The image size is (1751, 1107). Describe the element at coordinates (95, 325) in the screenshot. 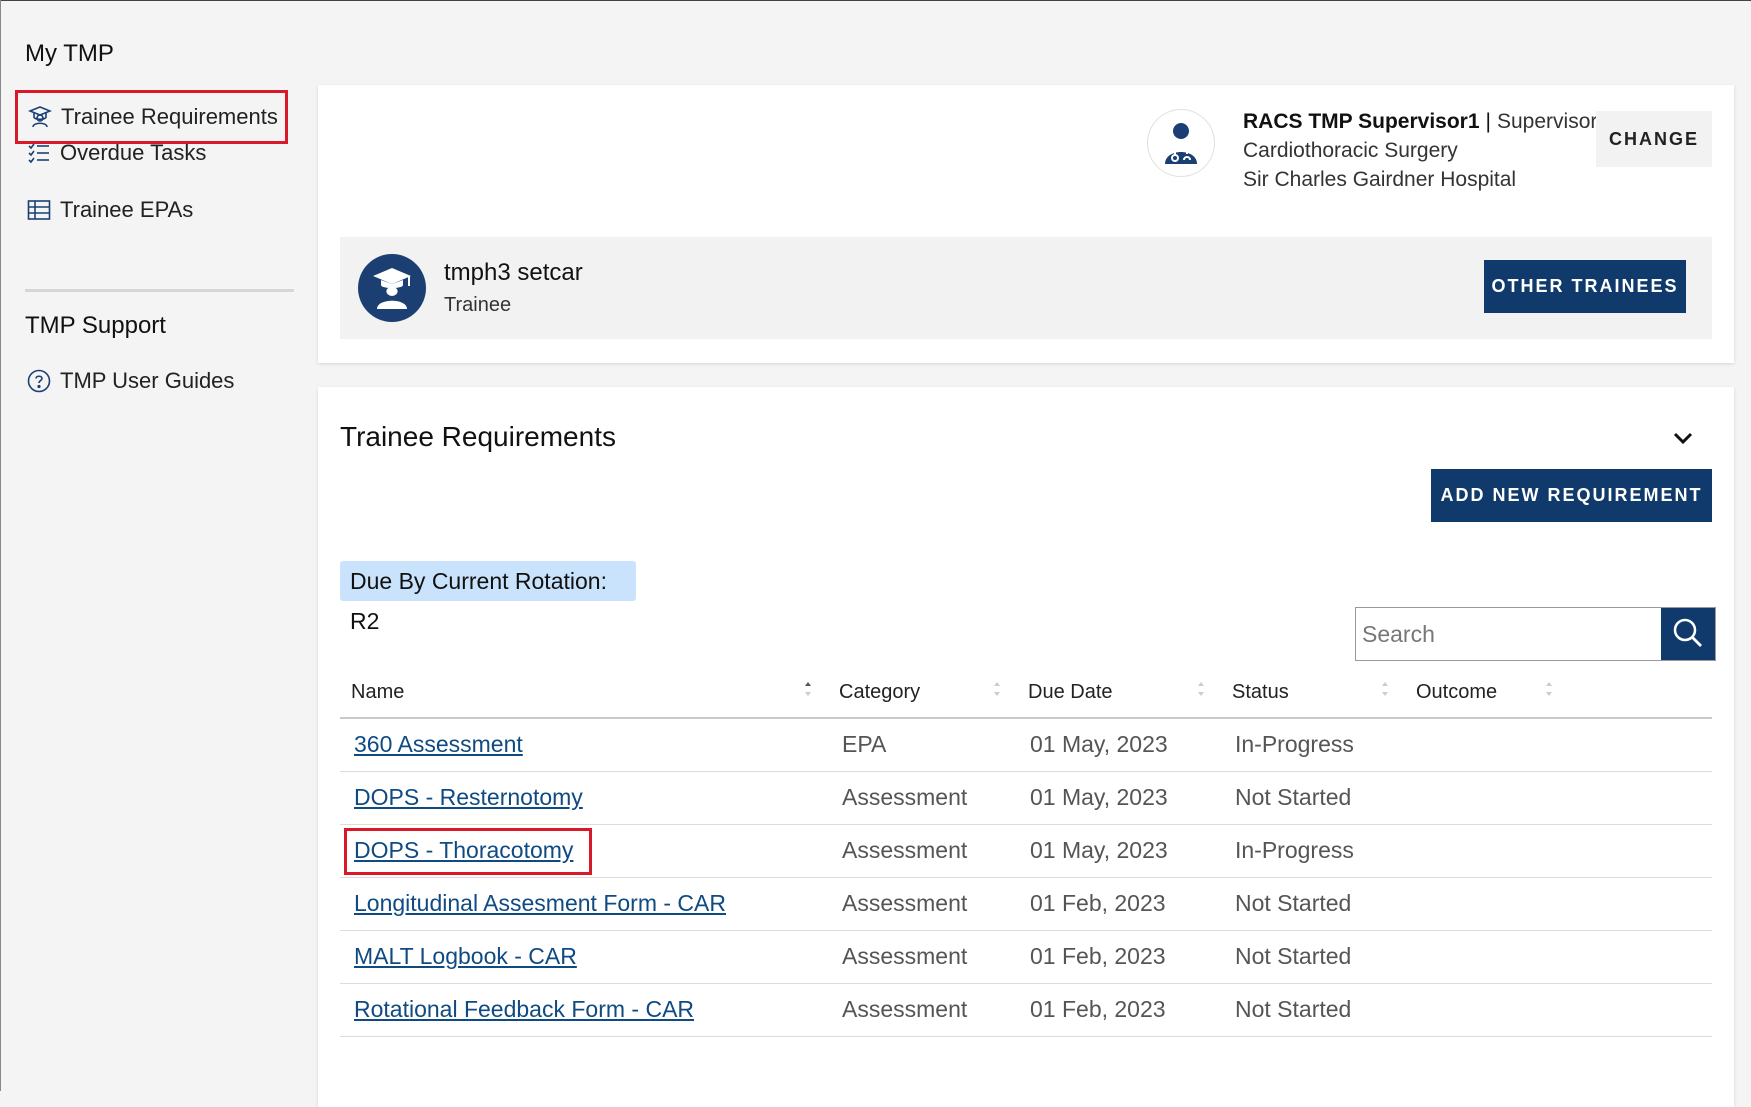

I see `sidebar-heading-tmp-support: TMP Support` at that location.